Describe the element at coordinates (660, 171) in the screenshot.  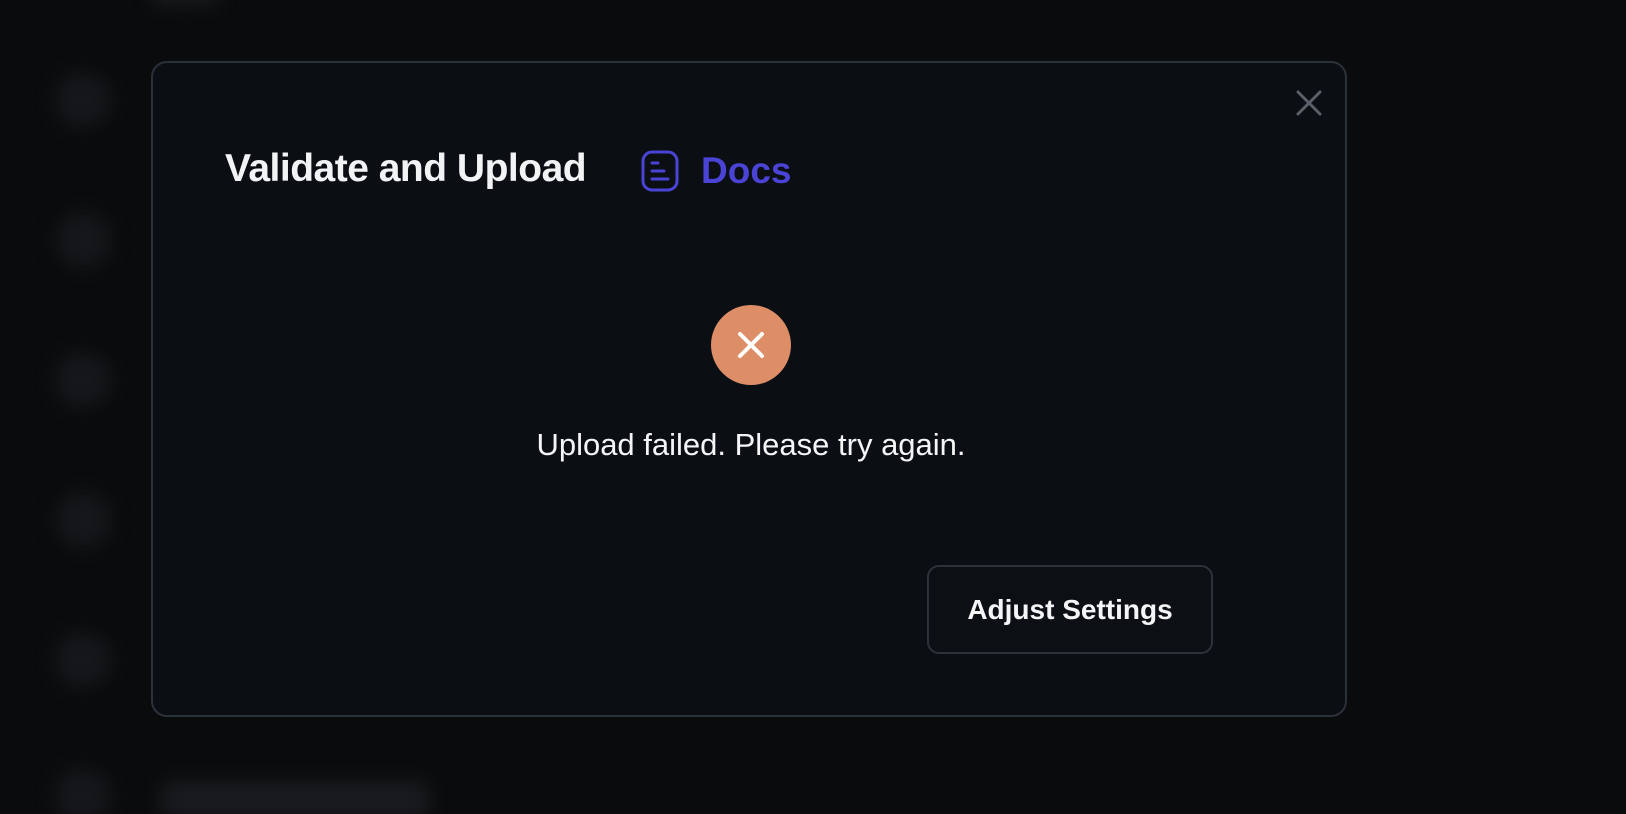
I see `document-icon` at that location.